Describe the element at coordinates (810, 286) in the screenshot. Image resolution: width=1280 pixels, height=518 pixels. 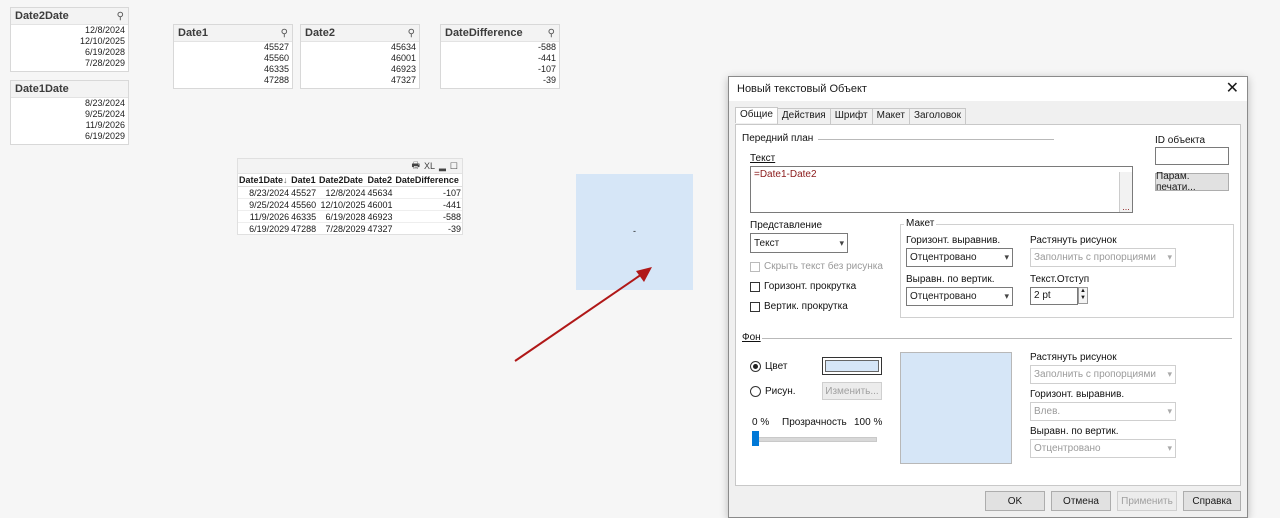
I see `h-scroll-label: Горизонт. прокрутка` at that location.